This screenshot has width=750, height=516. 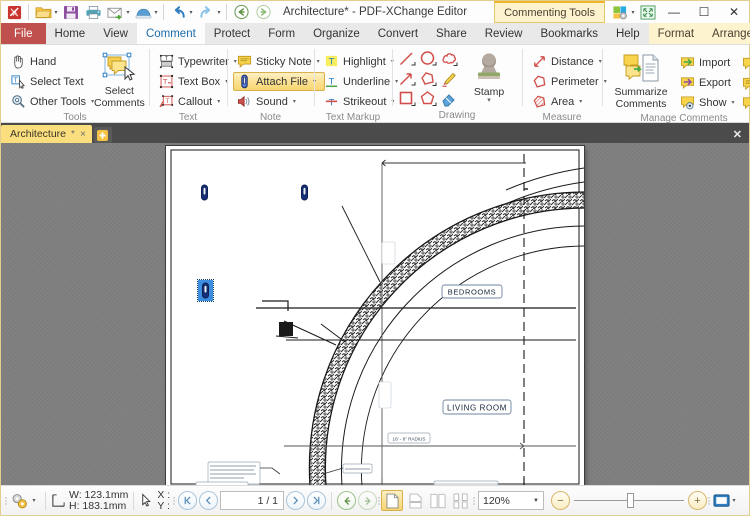 What do you see at coordinates (461, 500) in the screenshot?
I see `two-page-continuous-mode-button` at bounding box center [461, 500].